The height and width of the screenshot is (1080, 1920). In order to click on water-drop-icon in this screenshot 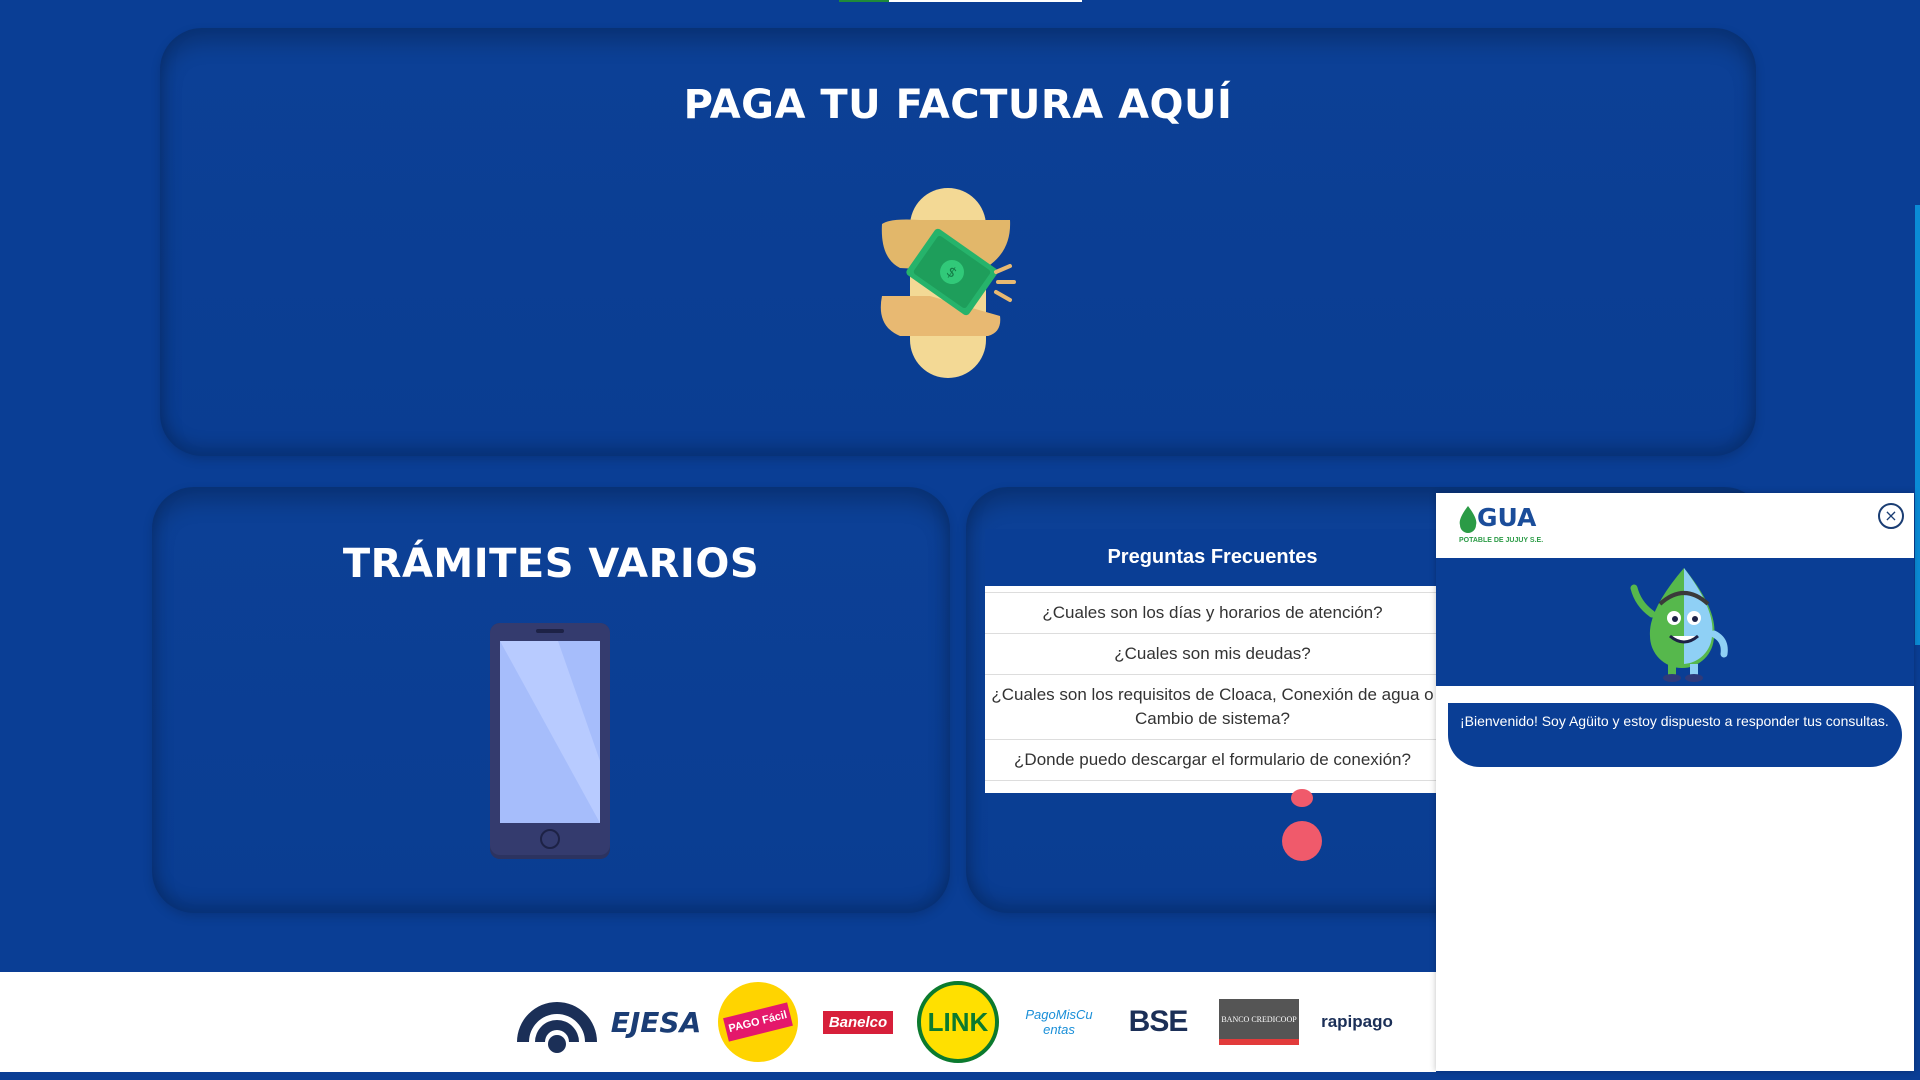, I will do `click(1468, 519)`.